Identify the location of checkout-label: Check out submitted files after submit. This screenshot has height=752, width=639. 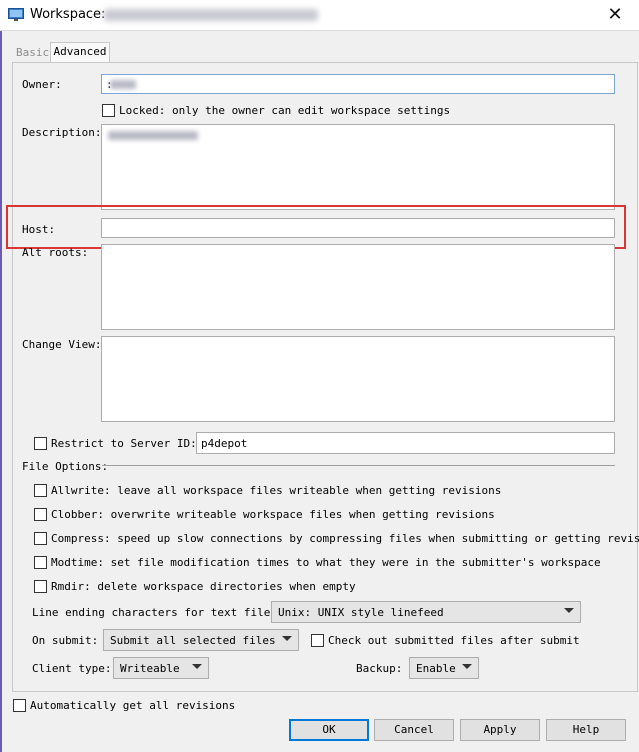
(454, 640).